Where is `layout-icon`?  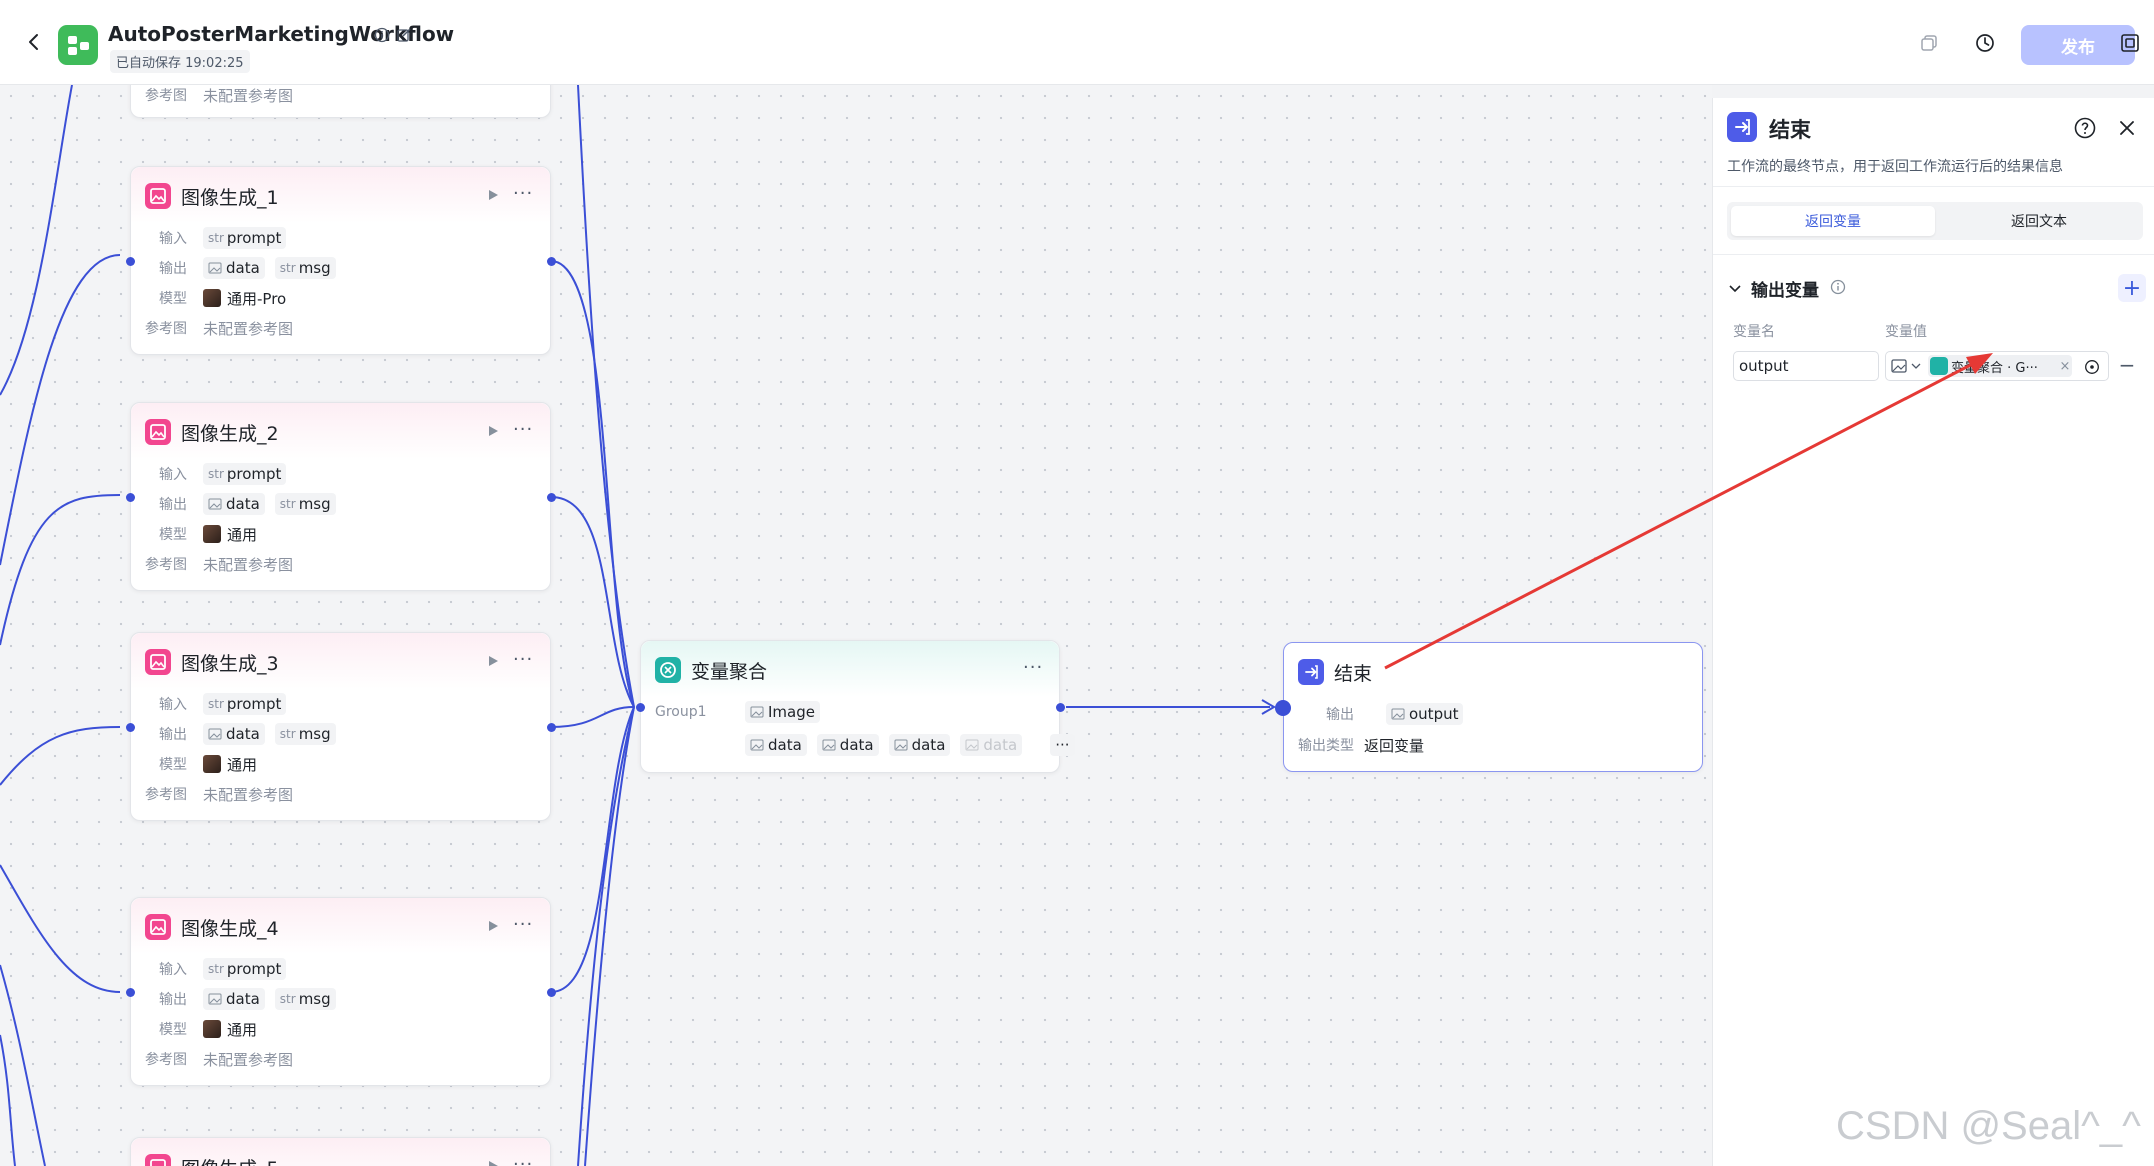
layout-icon is located at coordinates (2130, 43).